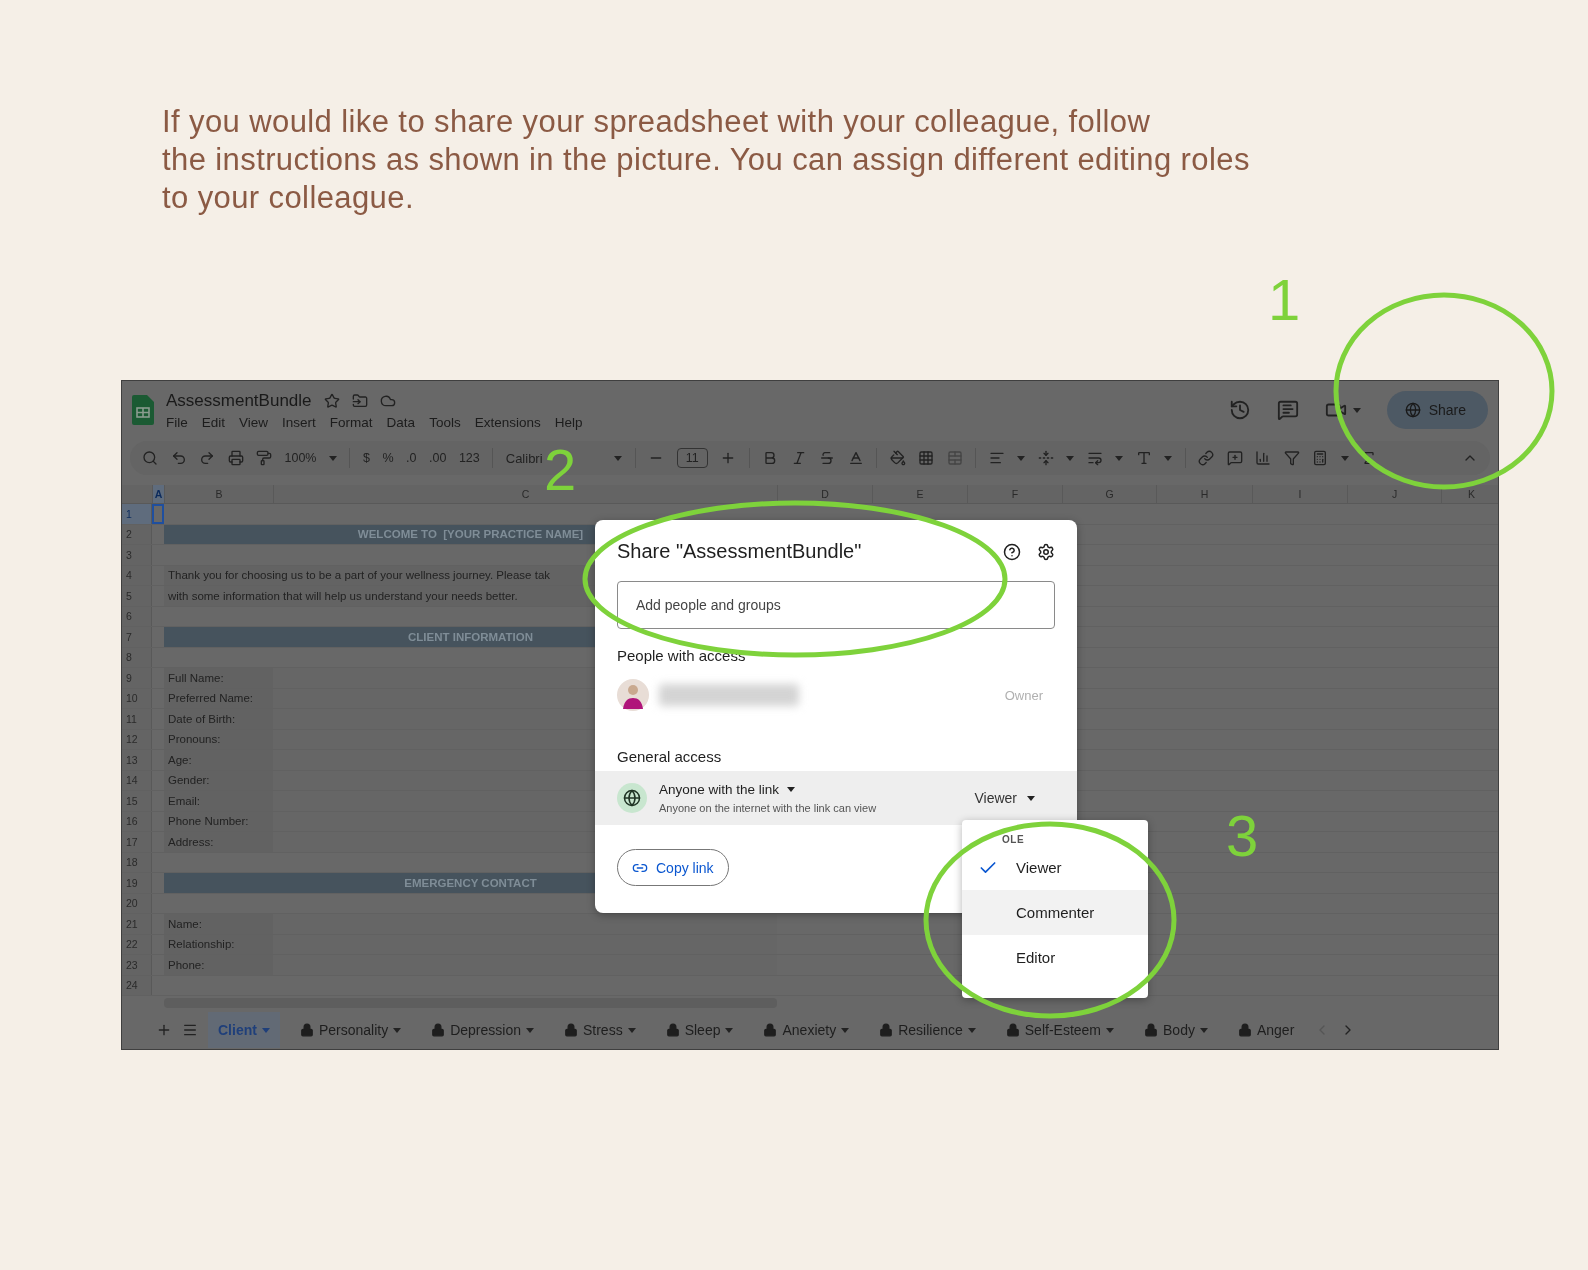 This screenshot has width=1588, height=1270. Describe the element at coordinates (158, 514) in the screenshot. I see `selected-cell` at that location.